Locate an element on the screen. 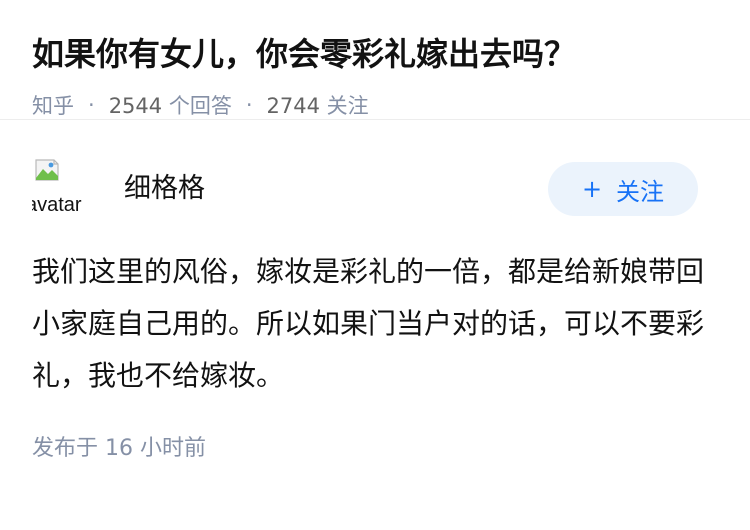 This screenshot has width=750, height=530. answer-count-link: 2544 个回答 is located at coordinates (170, 105).